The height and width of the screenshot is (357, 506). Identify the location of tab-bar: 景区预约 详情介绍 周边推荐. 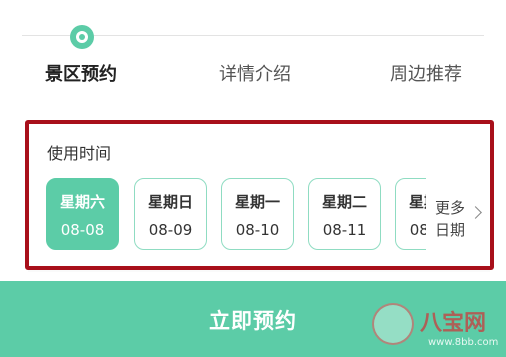
(253, 75).